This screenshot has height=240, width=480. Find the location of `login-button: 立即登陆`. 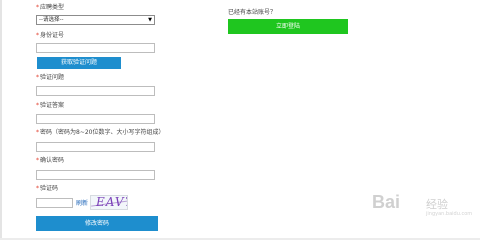

login-button: 立即登陆 is located at coordinates (288, 26).